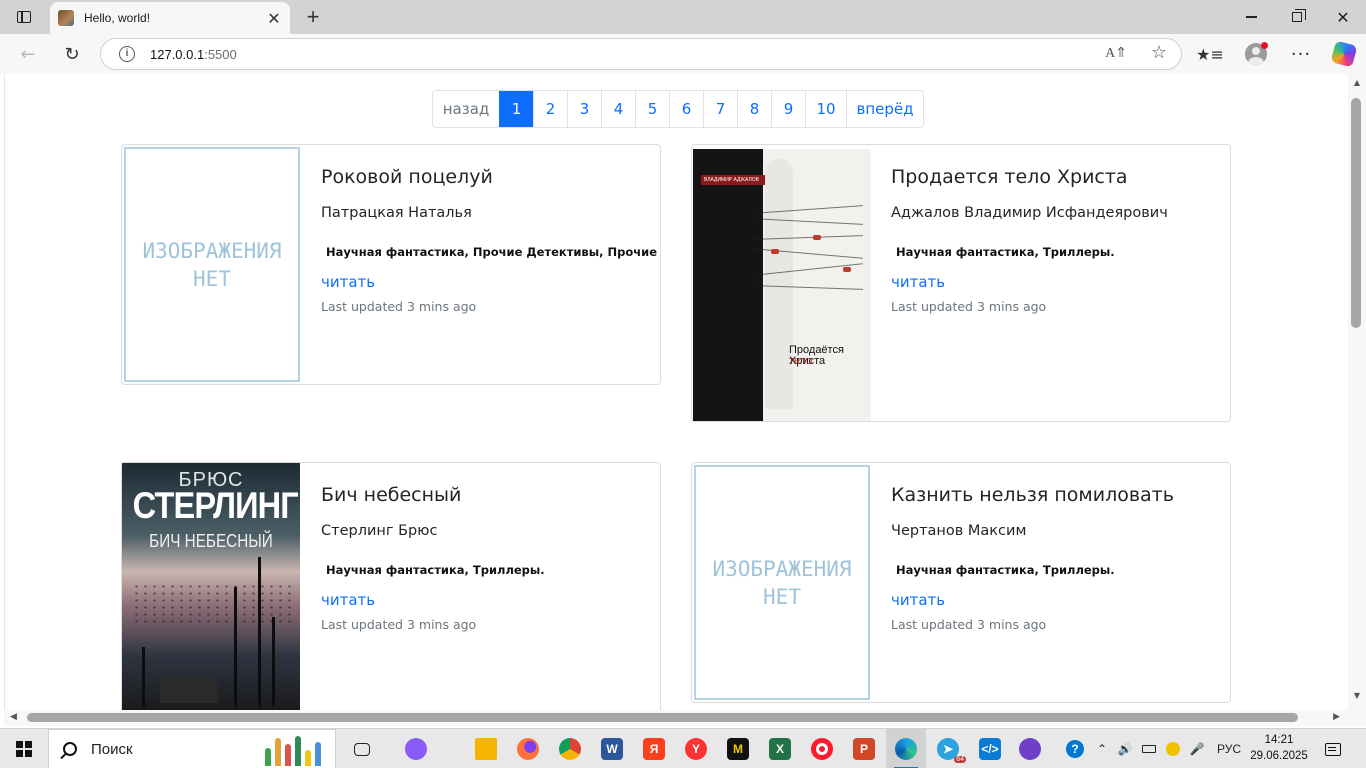 The width and height of the screenshot is (1366, 768). What do you see at coordinates (13, 717) in the screenshot?
I see `scroll-left-icon: ◀` at bounding box center [13, 717].